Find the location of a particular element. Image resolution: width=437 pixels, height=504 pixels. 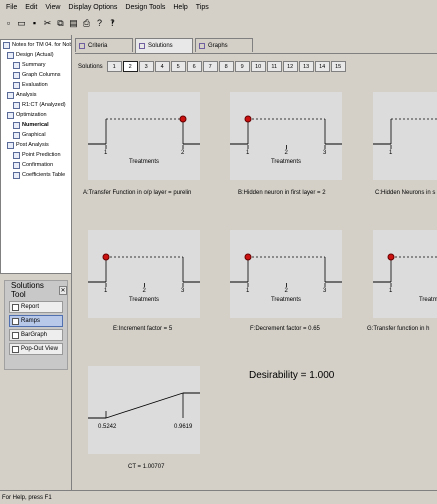

solution-button-2: 2 is located at coordinates (130, 66).